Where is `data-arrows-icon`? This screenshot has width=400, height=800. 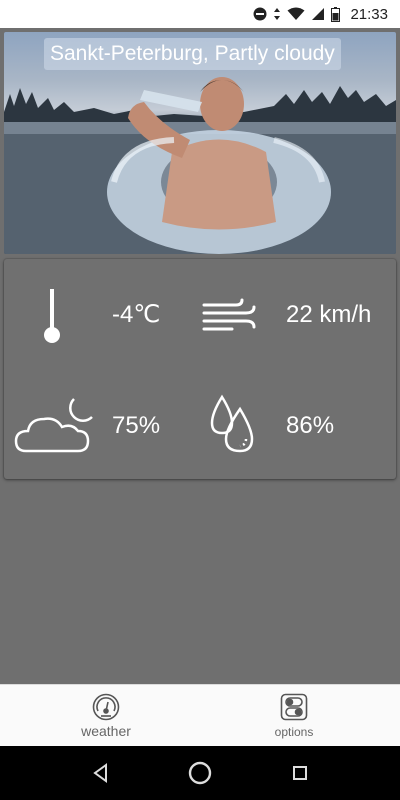 data-arrows-icon is located at coordinates (277, 14).